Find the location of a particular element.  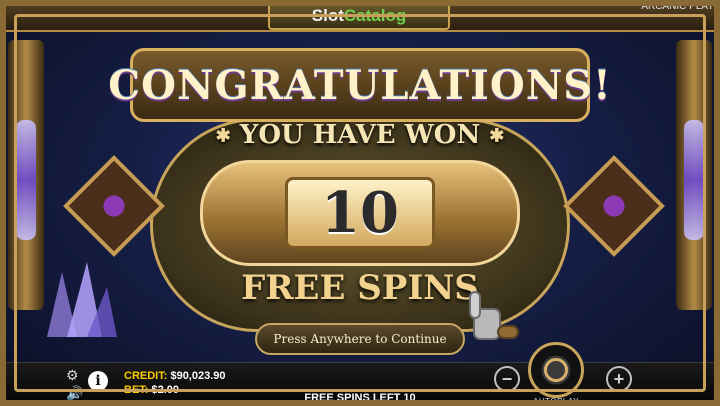

continue-button: Press Anywhere to Continue is located at coordinates (360, 339).